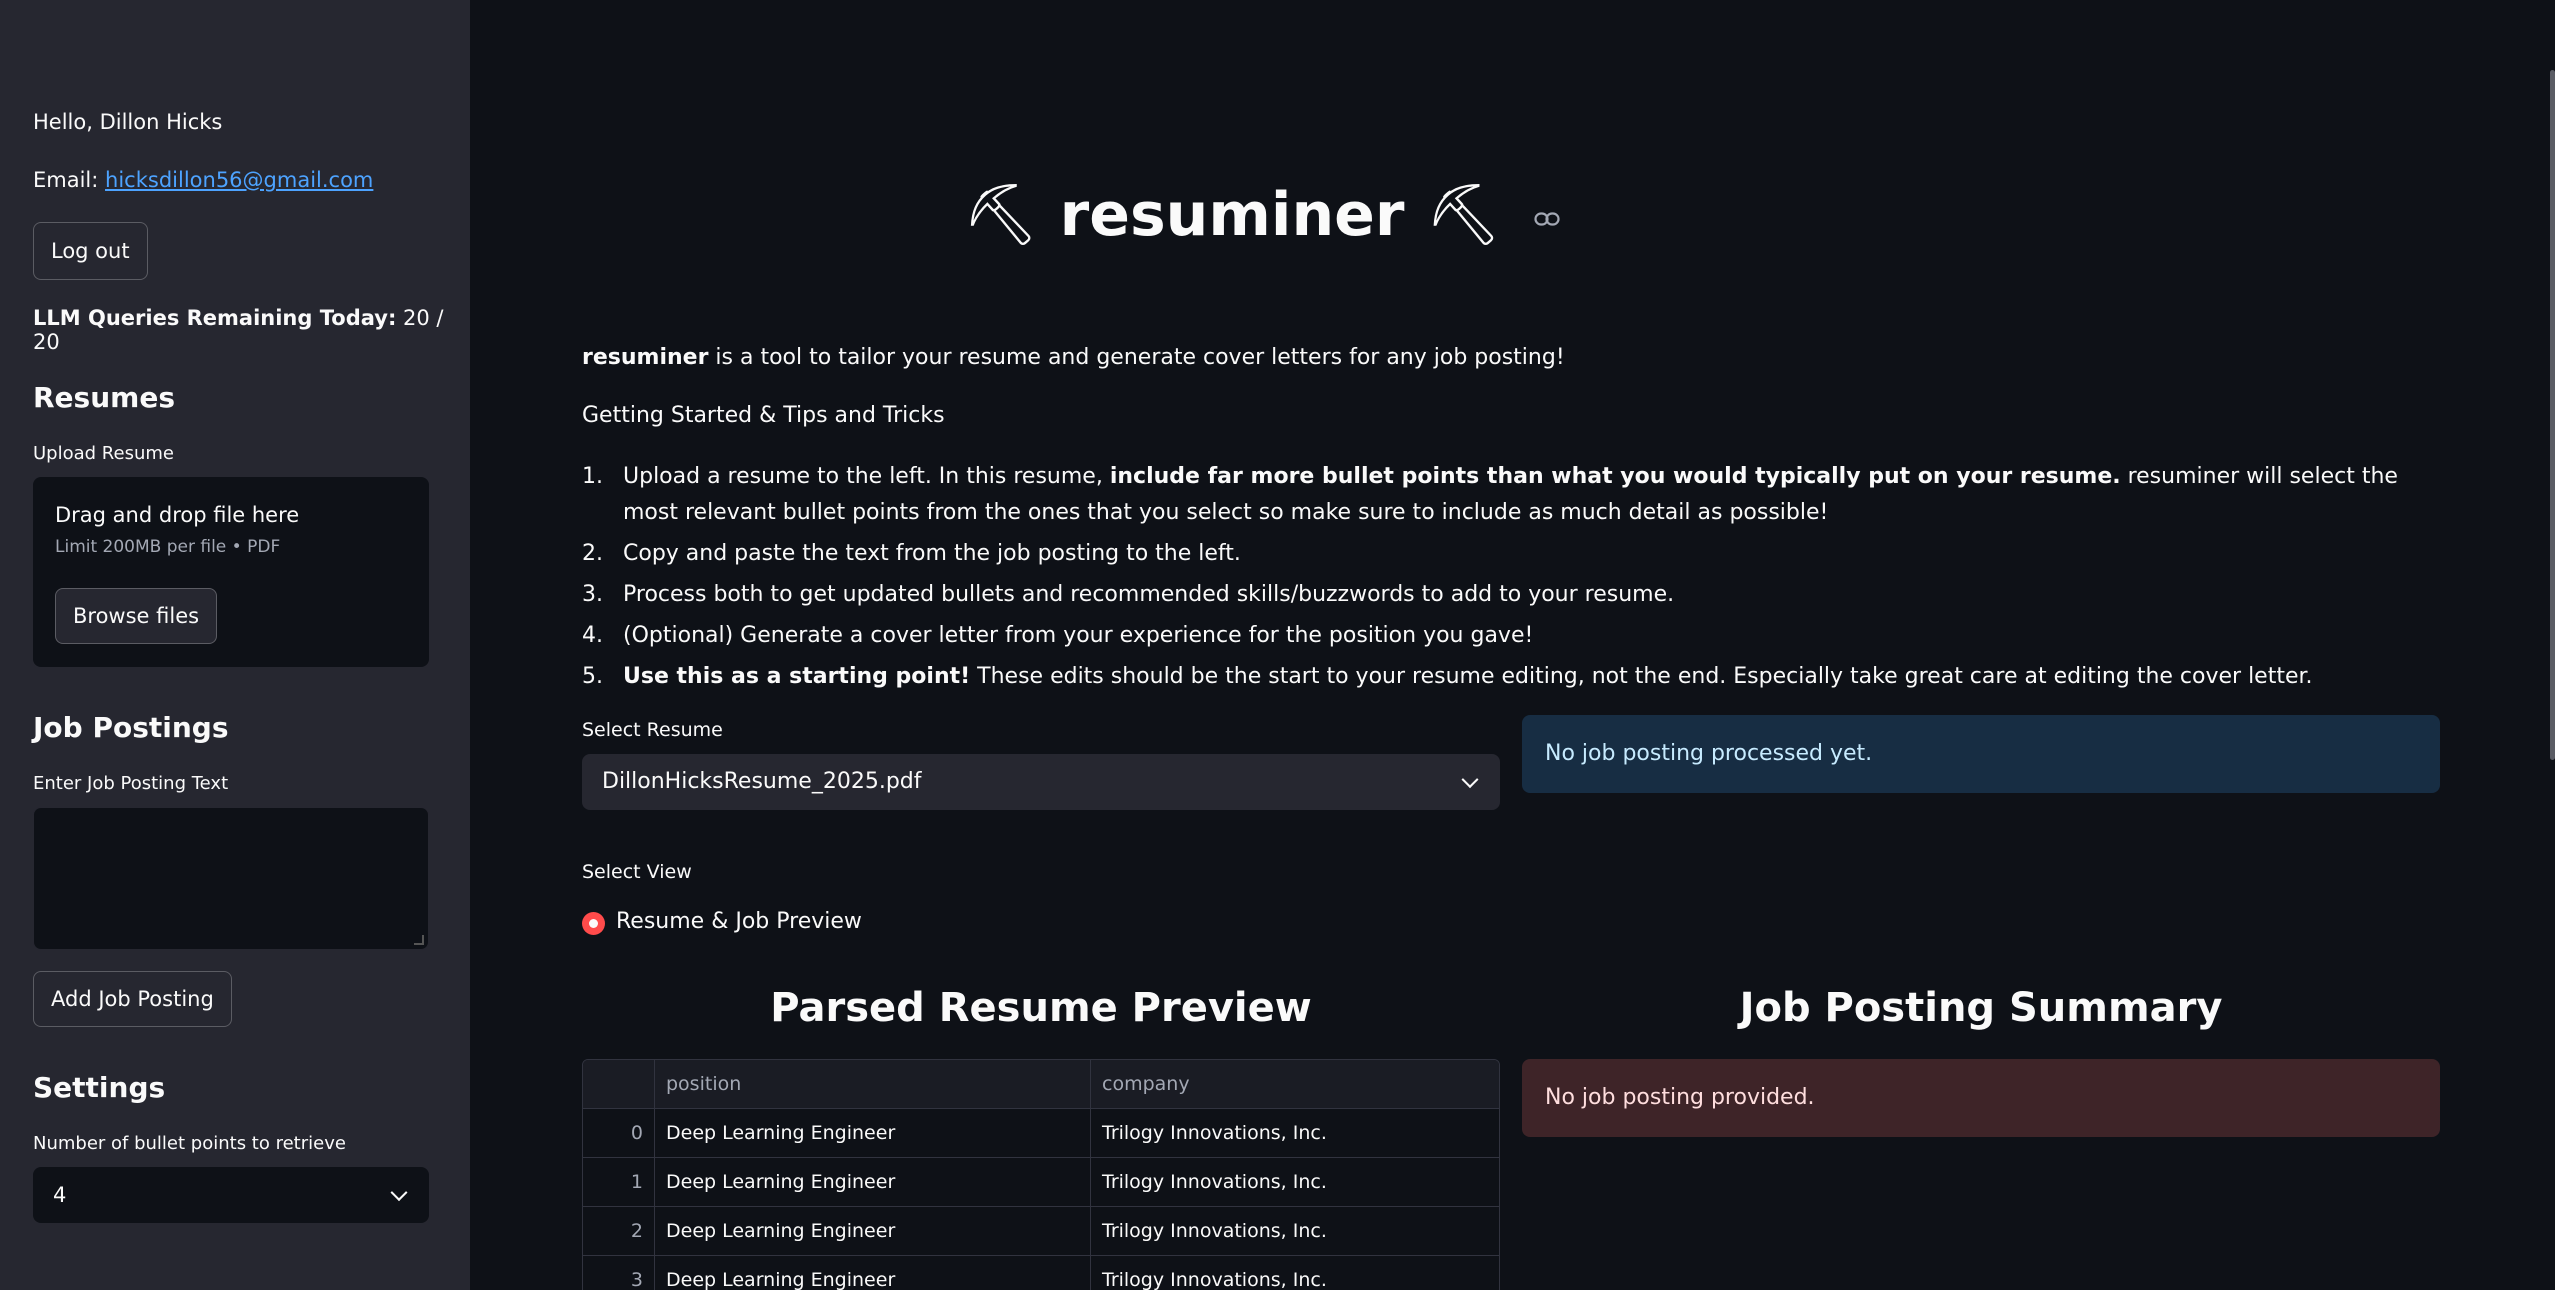 The height and width of the screenshot is (1290, 2555). I want to click on error-alert: No job posting provided., so click(1981, 1098).